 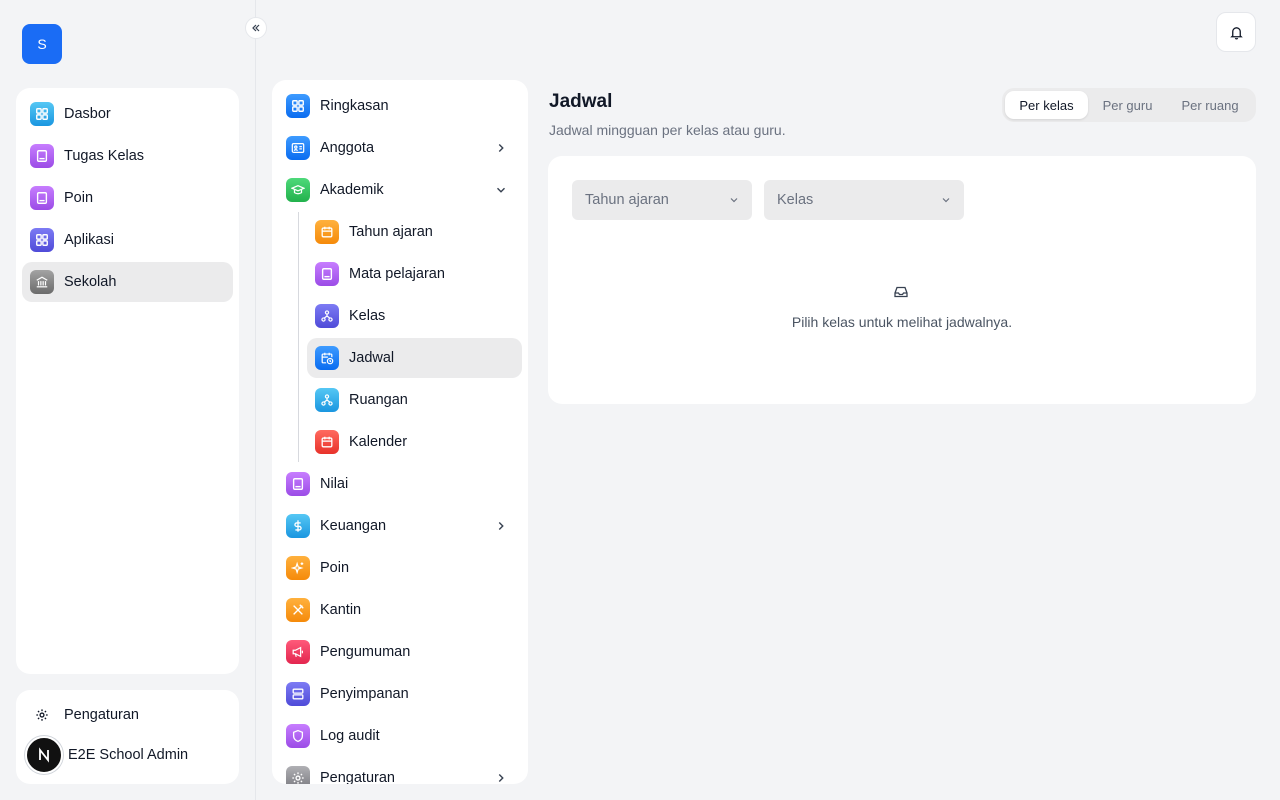 What do you see at coordinates (400, 526) in the screenshot?
I see `subnav-item-keuangan: Keuangan` at bounding box center [400, 526].